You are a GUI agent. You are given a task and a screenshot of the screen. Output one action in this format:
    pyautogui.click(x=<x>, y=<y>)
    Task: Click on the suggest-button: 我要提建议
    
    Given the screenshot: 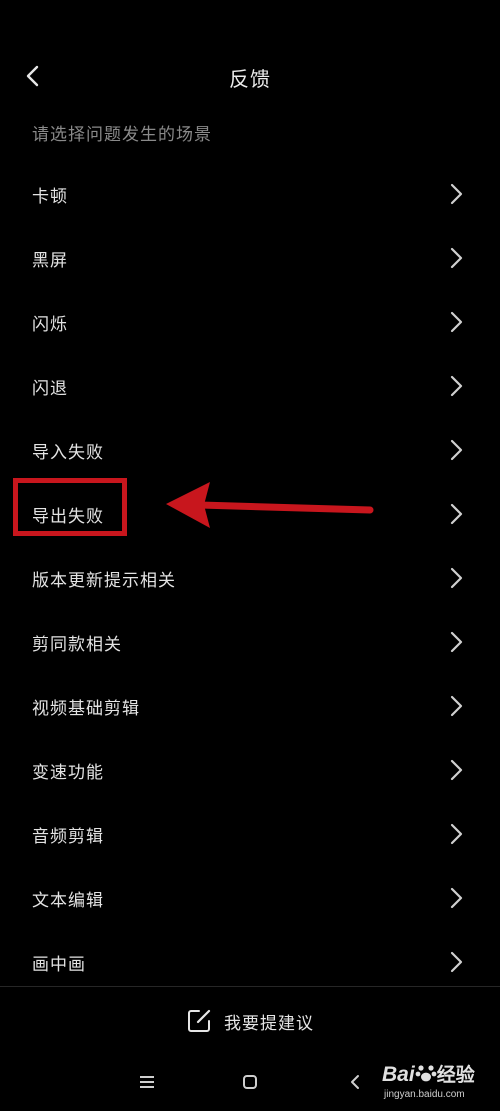 What is the action you would take?
    pyautogui.click(x=250, y=1021)
    